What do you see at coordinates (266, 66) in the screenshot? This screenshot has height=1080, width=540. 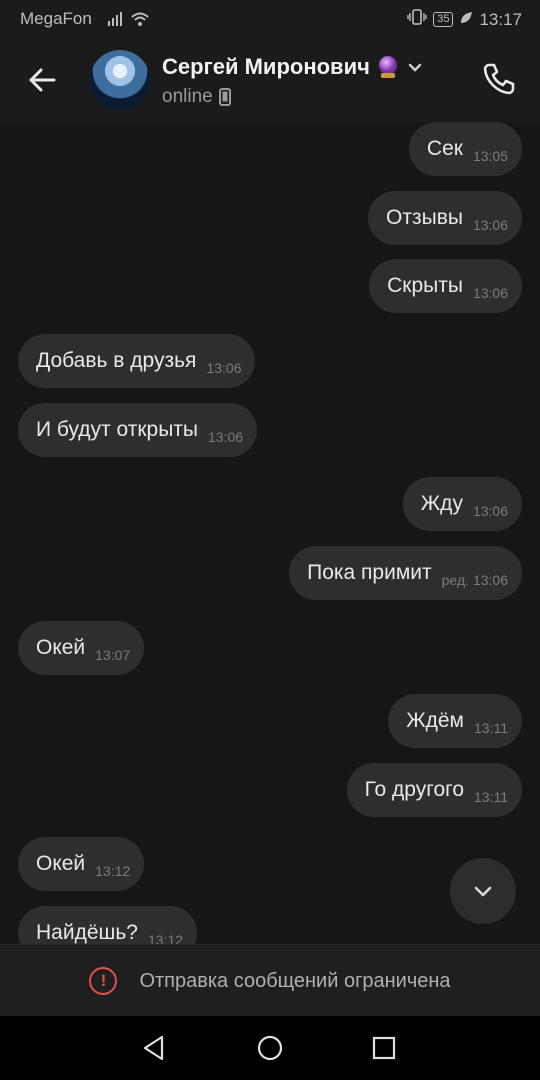 I see `contact-name: Сергей Миронович` at bounding box center [266, 66].